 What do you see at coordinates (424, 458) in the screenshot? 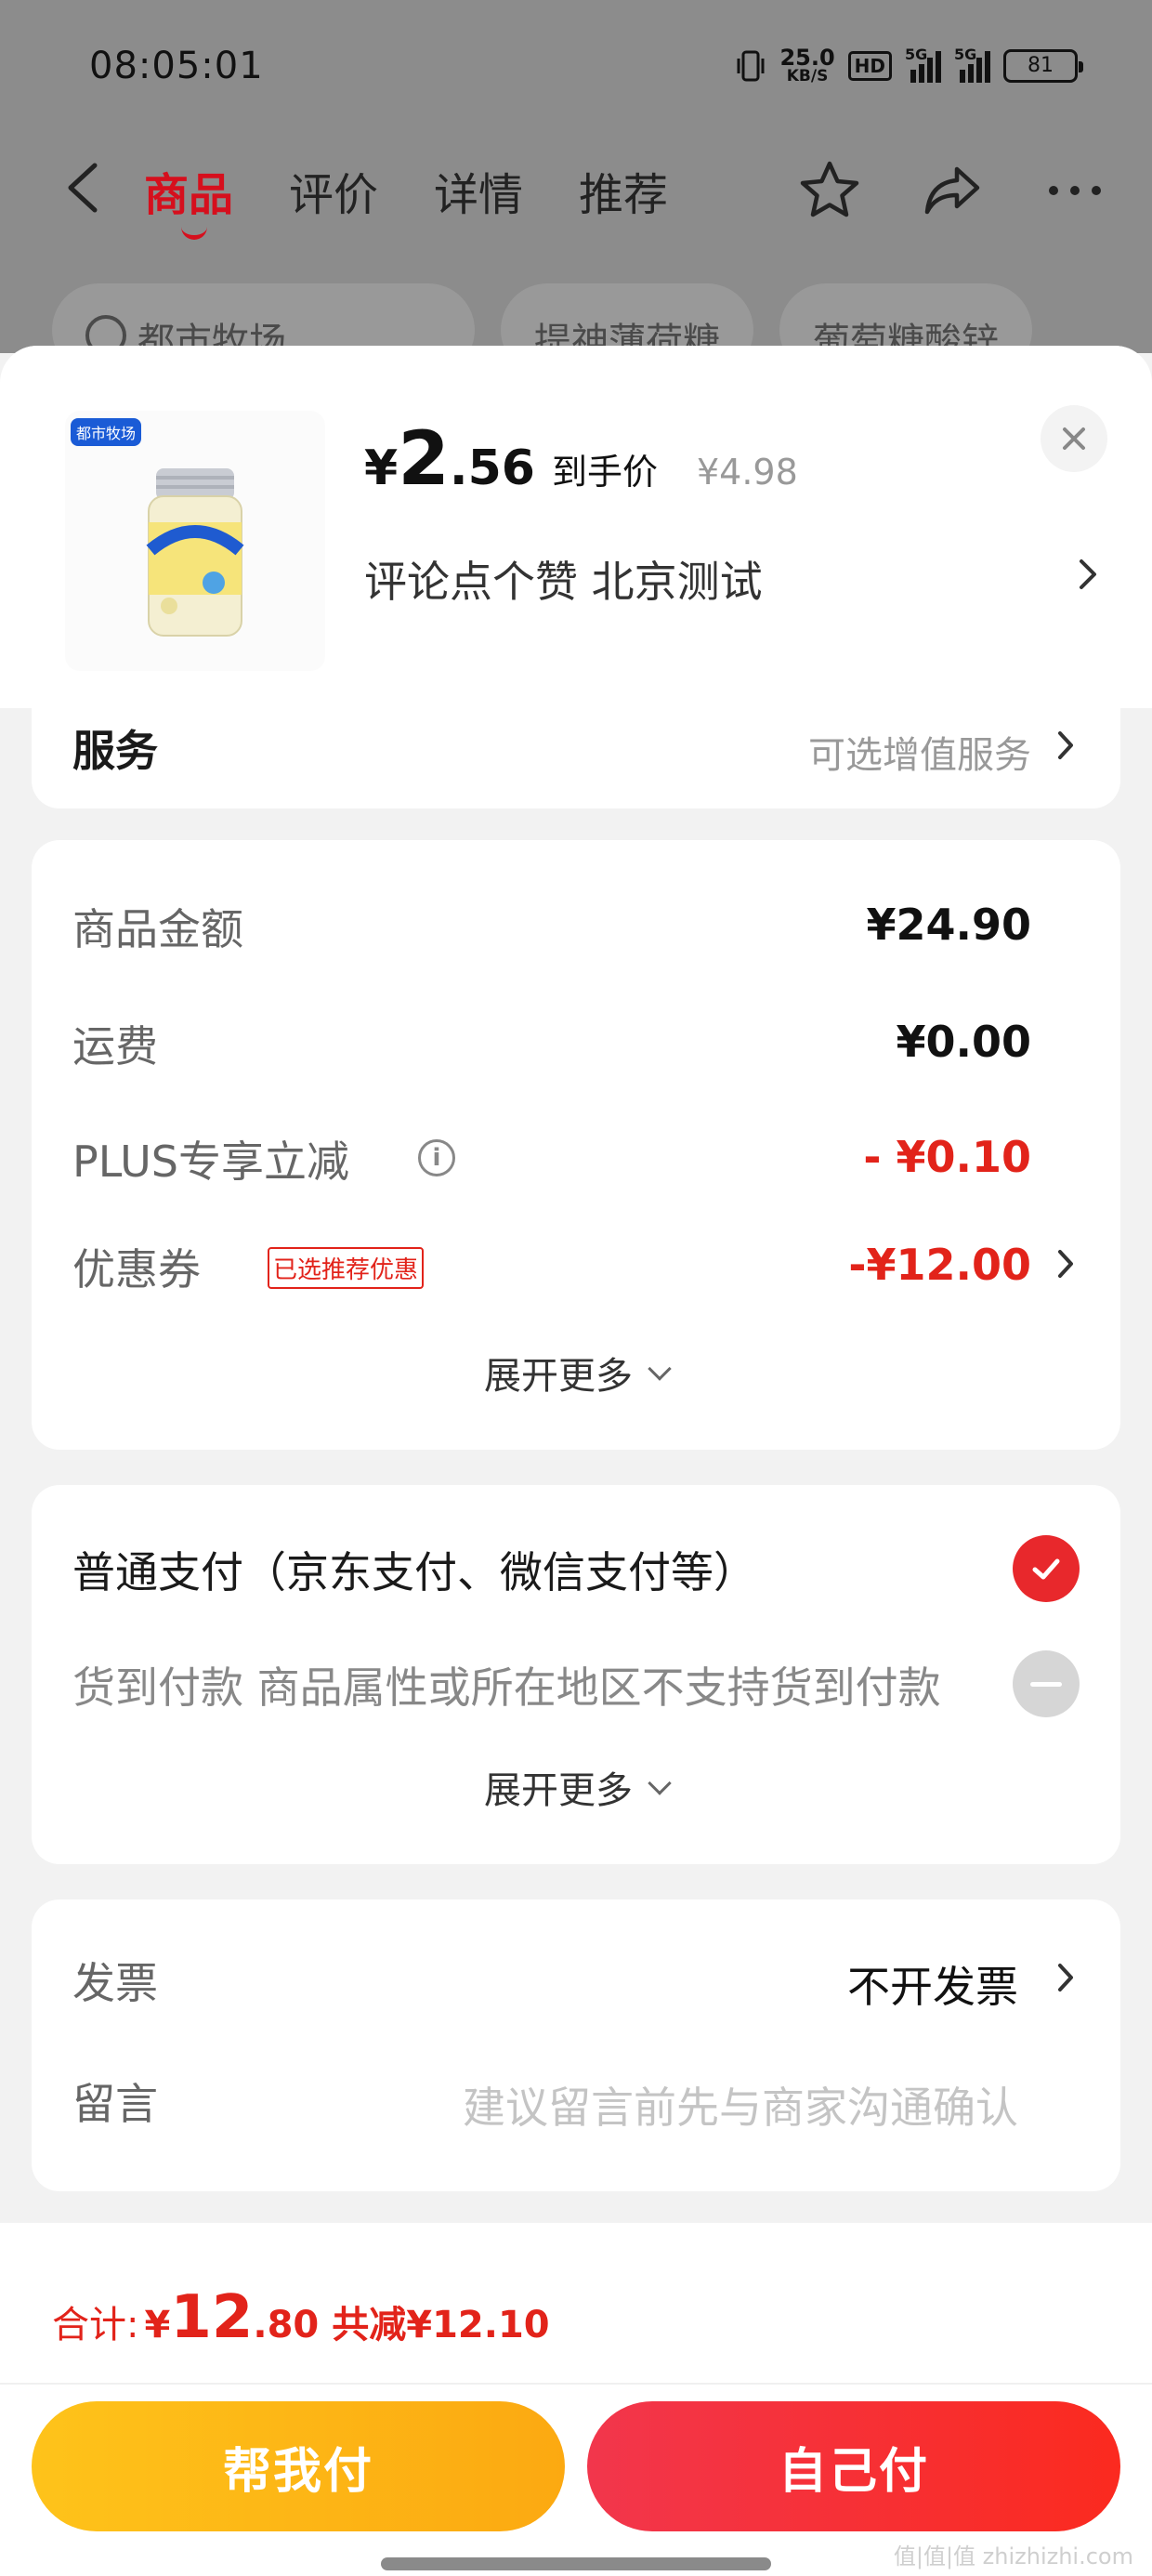
I see `price-integer: 2` at bounding box center [424, 458].